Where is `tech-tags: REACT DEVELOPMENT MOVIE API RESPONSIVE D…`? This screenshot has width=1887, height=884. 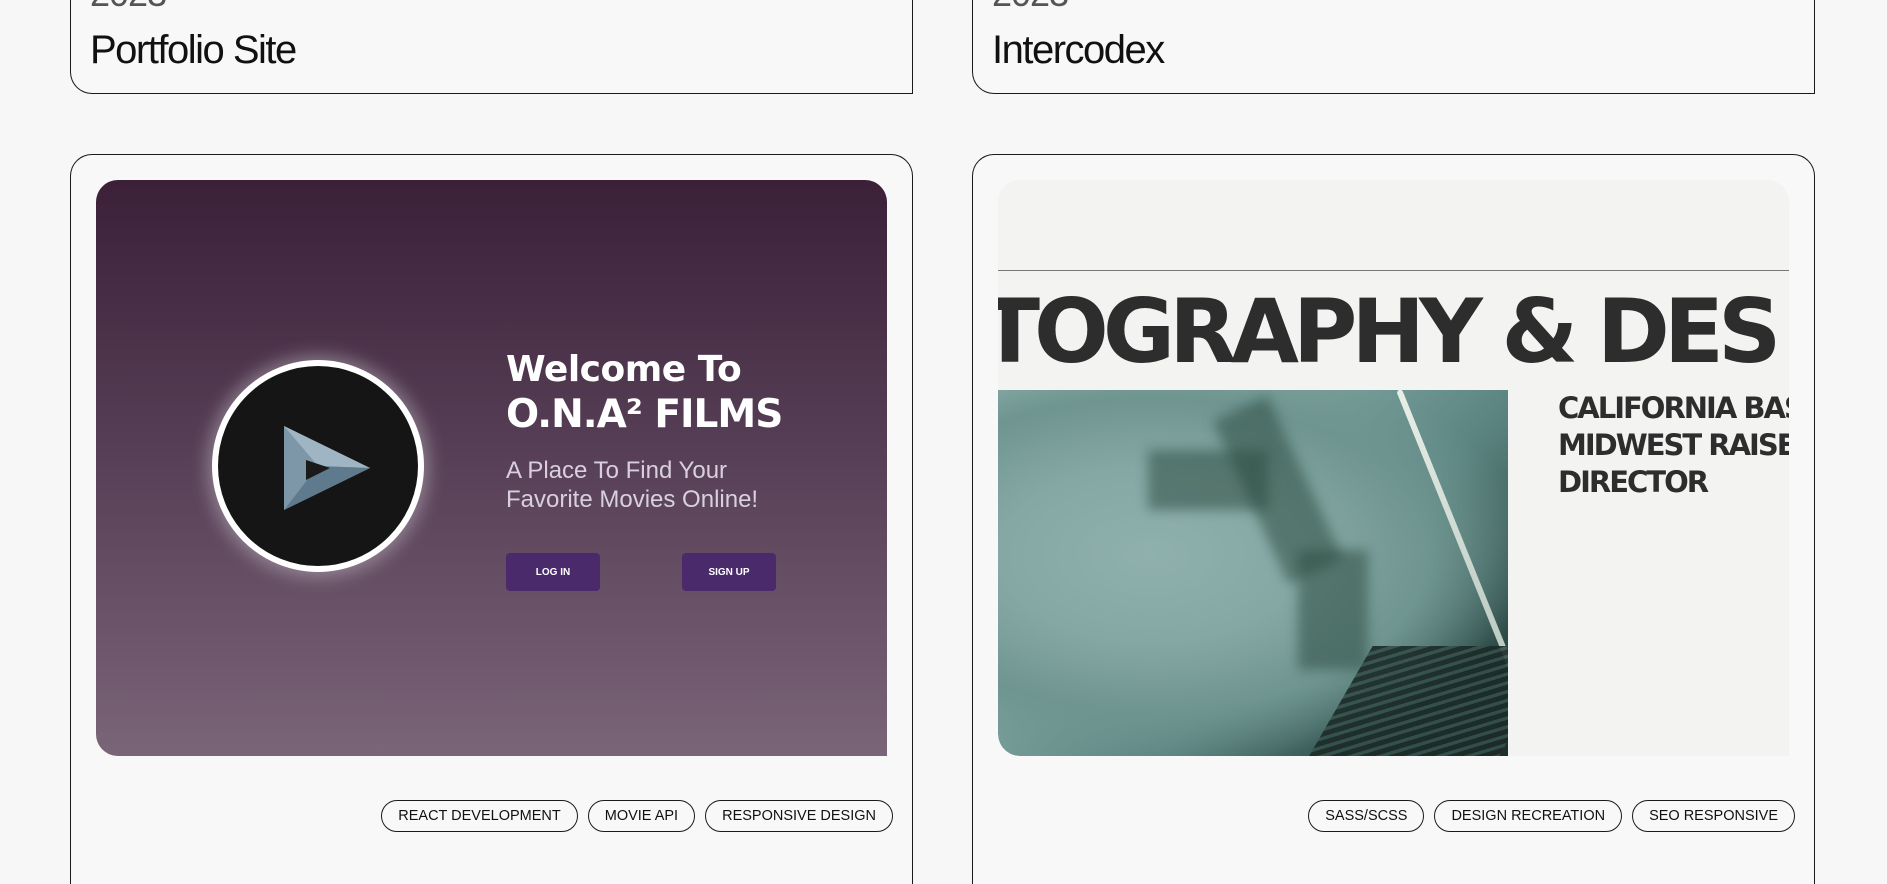 tech-tags: REACT DEVELOPMENT MOVIE API RESPONSIVE D… is located at coordinates (637, 816).